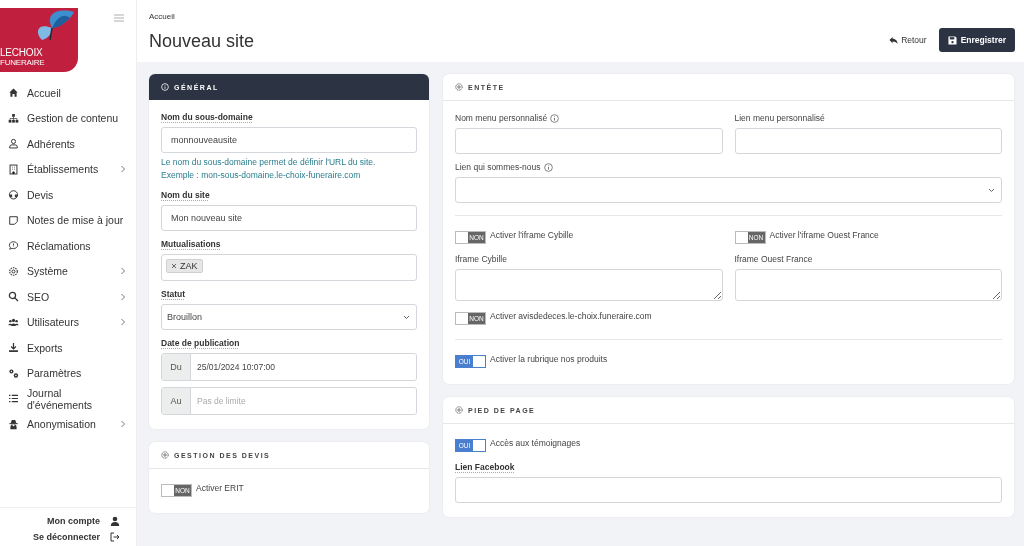  What do you see at coordinates (68, 348) in the screenshot?
I see `sidebar-item: Exports` at bounding box center [68, 348].